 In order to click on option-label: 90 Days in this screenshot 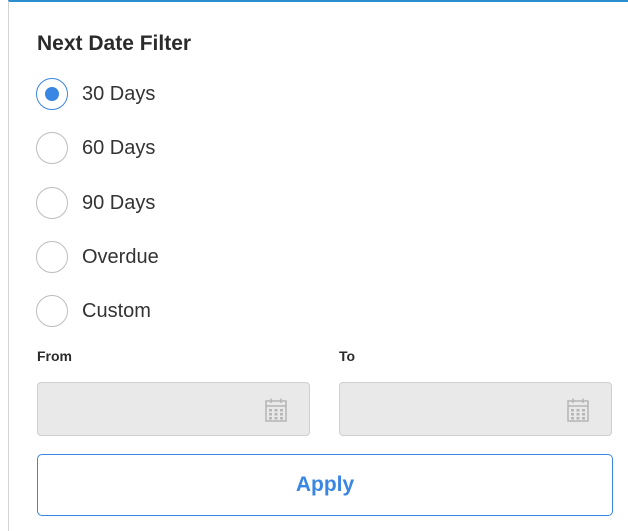, I will do `click(119, 202)`.